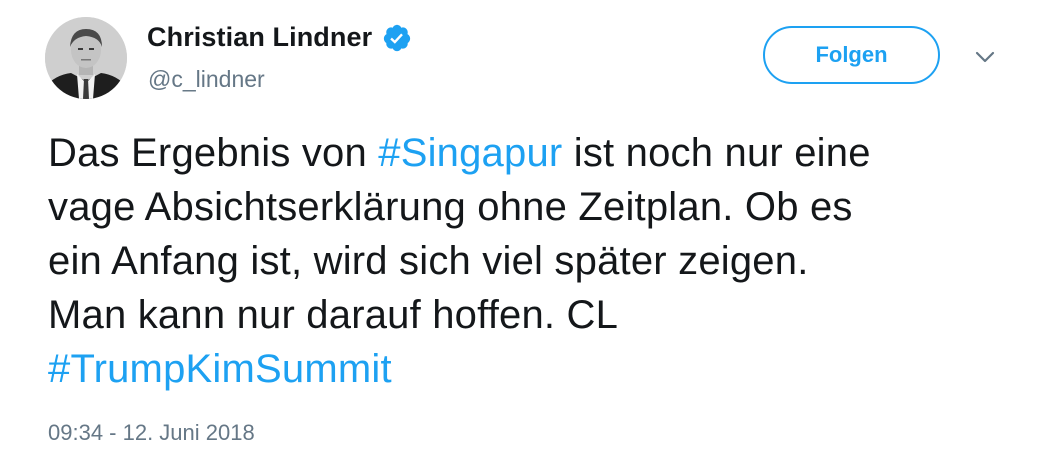 The image size is (1050, 460). Describe the element at coordinates (716, 153) in the screenshot. I see `tweet-text-segment: ist noch nur eine` at that location.